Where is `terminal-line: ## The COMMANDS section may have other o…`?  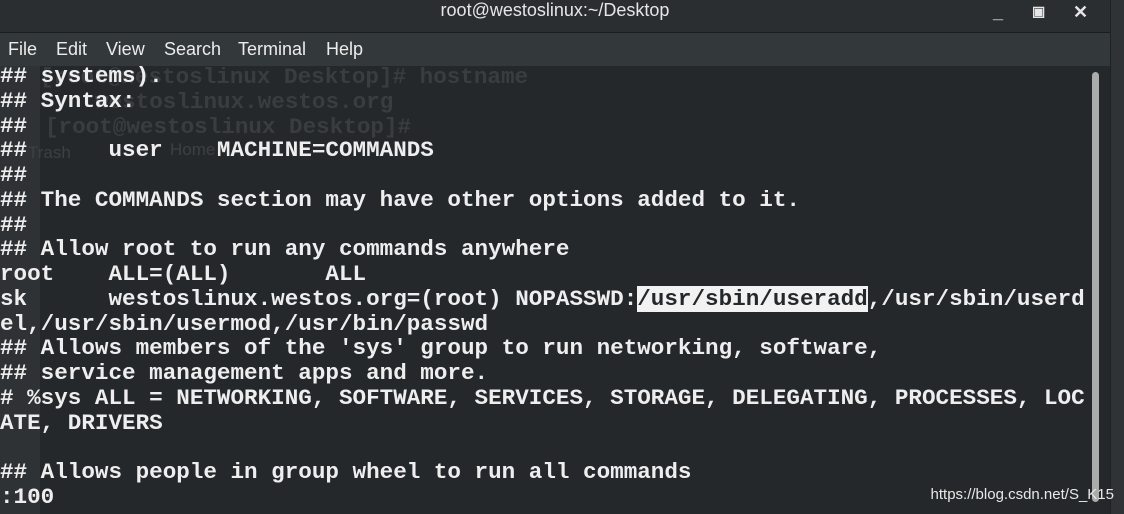
terminal-line: ## The COMMANDS section may have other o… is located at coordinates (400, 199).